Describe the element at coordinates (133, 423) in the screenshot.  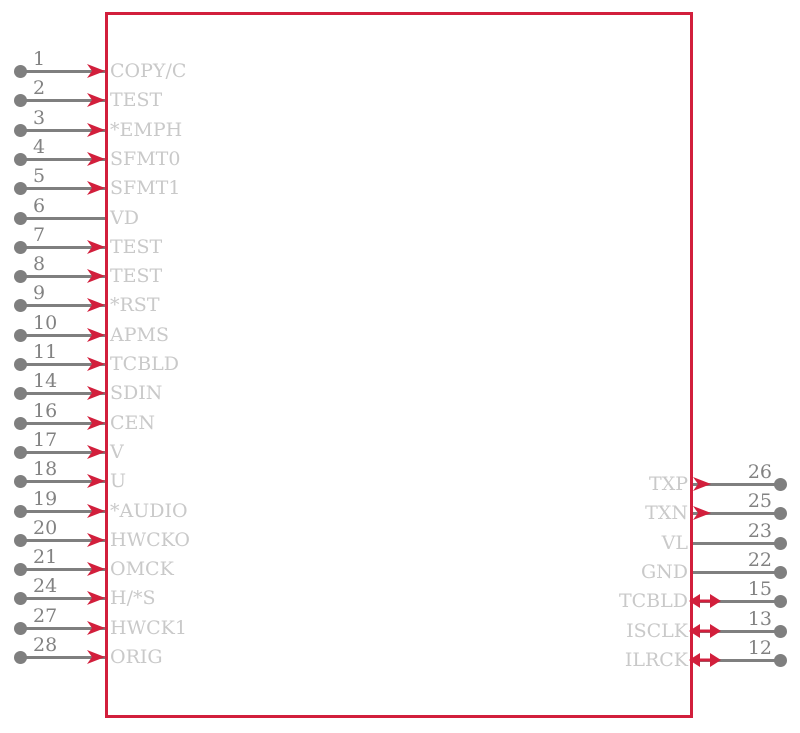
I see `pin-name-label: CEN` at that location.